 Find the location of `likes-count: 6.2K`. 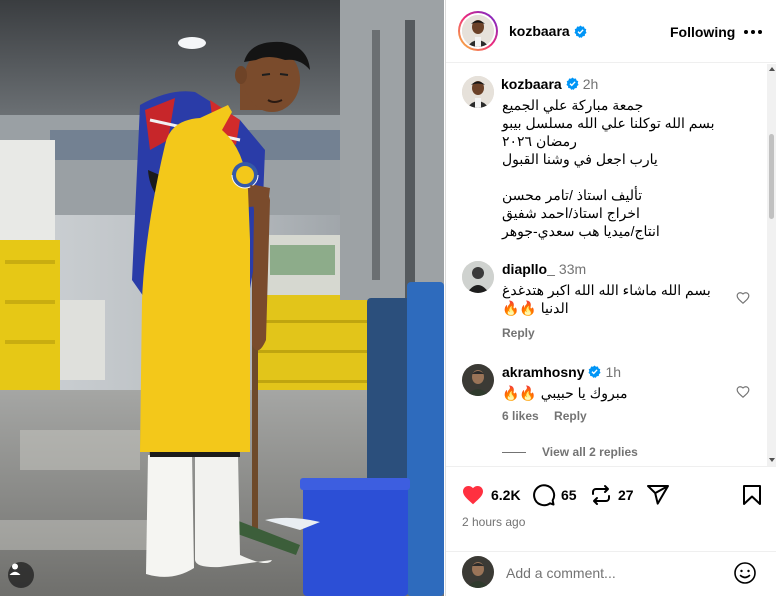

likes-count: 6.2K is located at coordinates (506, 495).